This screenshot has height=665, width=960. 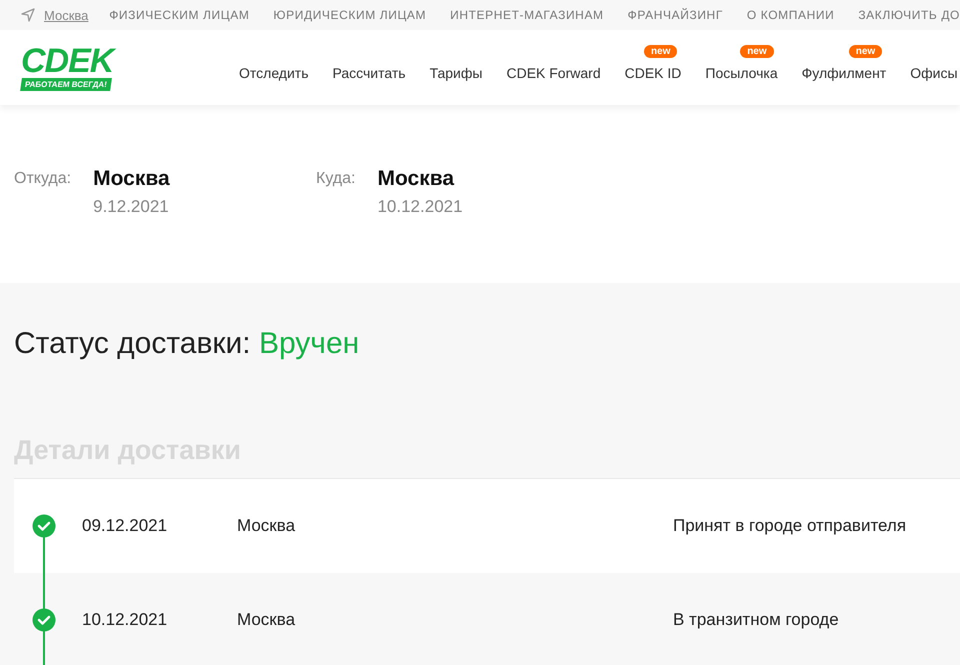 I want to click on nav-link: CDEK Forward, so click(x=553, y=72).